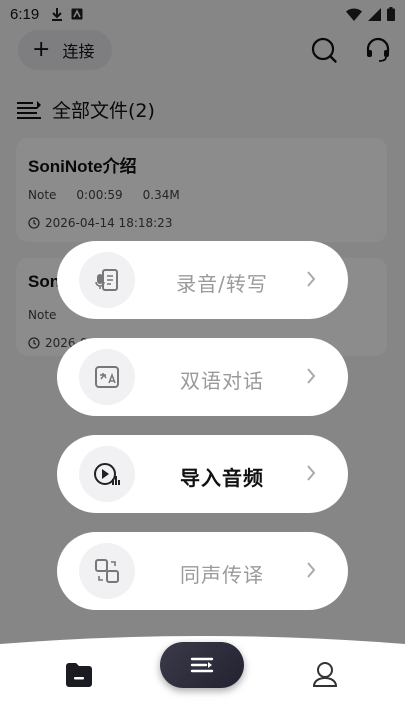  I want to click on menu-item-bilingual-dialogue: 双语对话, so click(202, 377).